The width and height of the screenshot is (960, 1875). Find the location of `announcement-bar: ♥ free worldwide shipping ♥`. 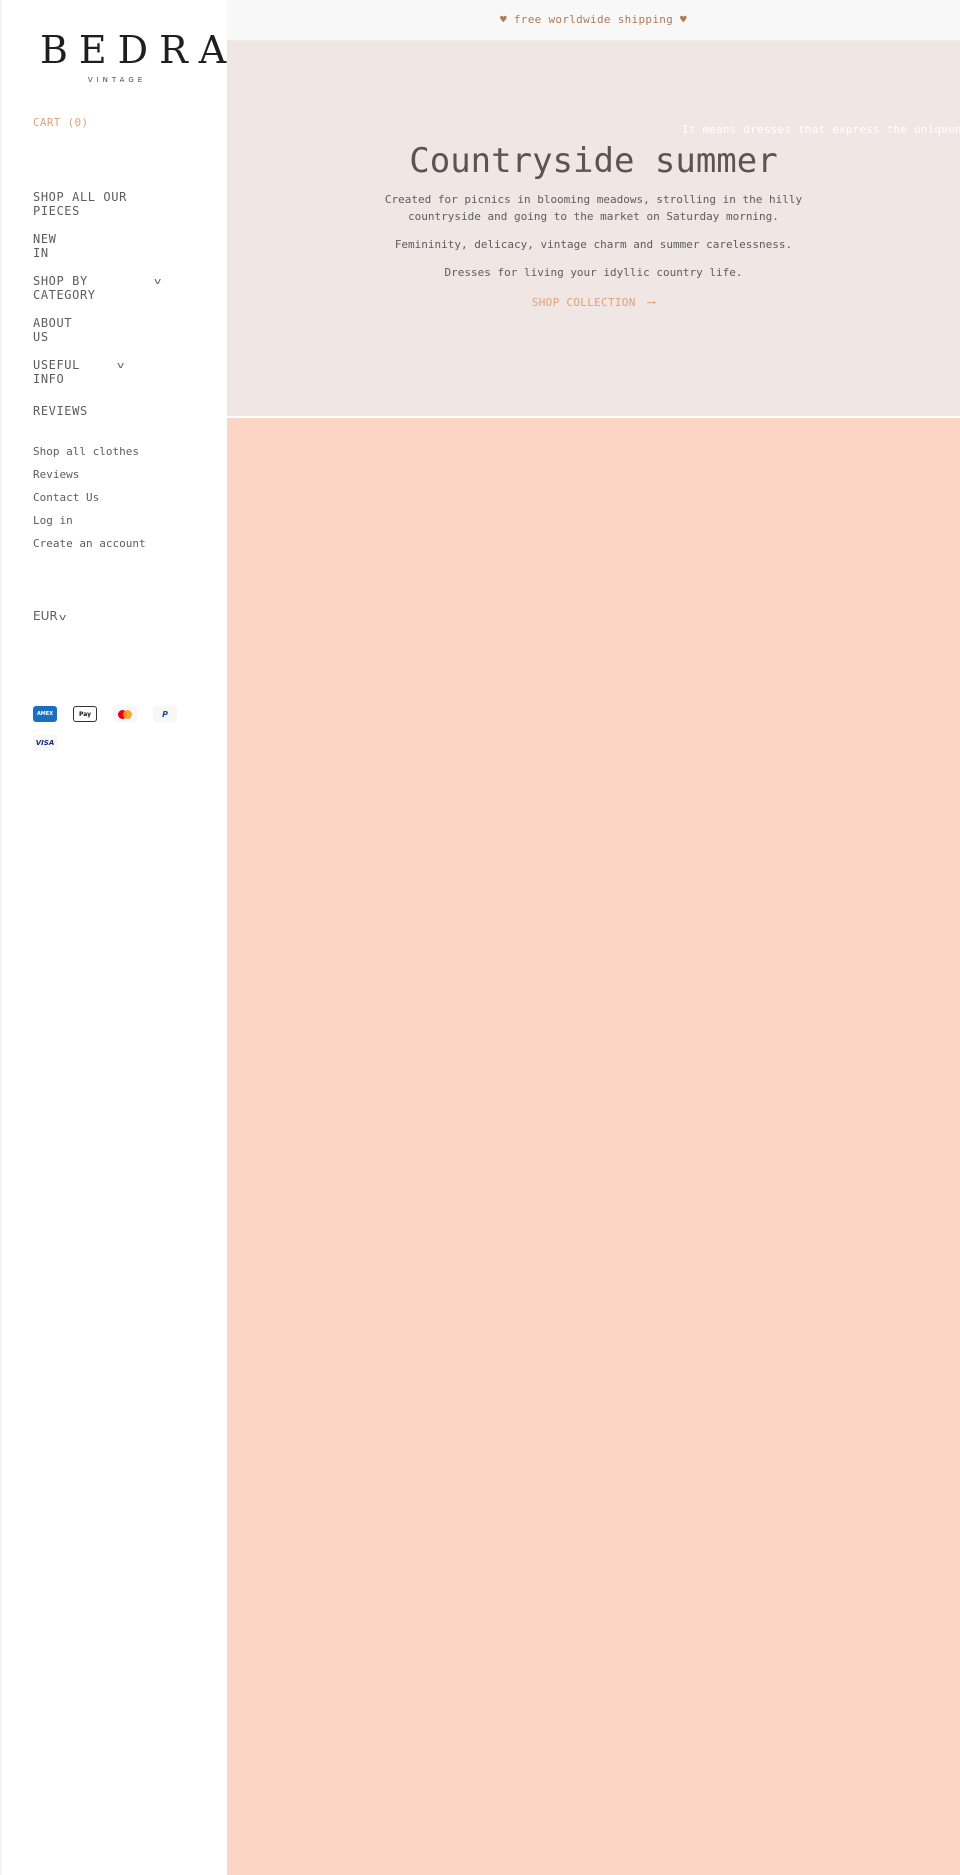

announcement-bar: ♥ free worldwide shipping ♥ is located at coordinates (593, 20).